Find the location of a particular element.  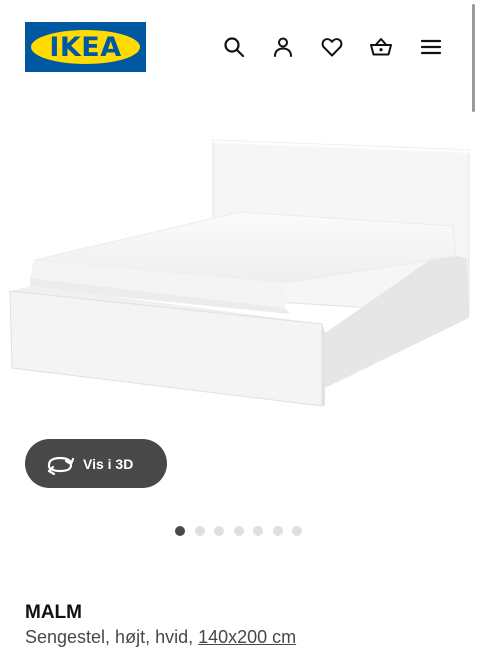

carousel-dots is located at coordinates (243, 532).